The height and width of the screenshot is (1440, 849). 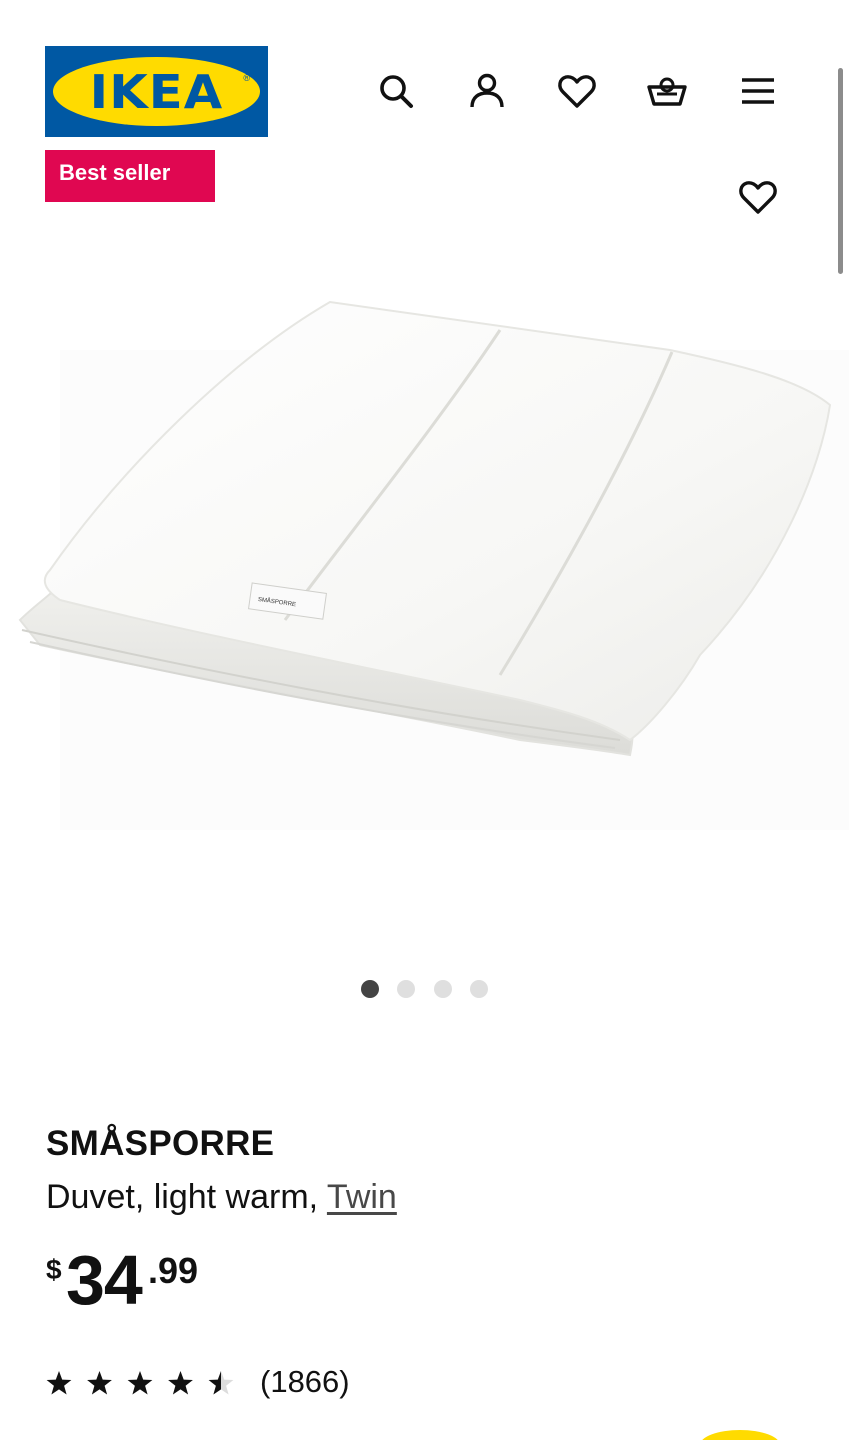 I want to click on review-count: (1866), so click(x=305, y=1381).